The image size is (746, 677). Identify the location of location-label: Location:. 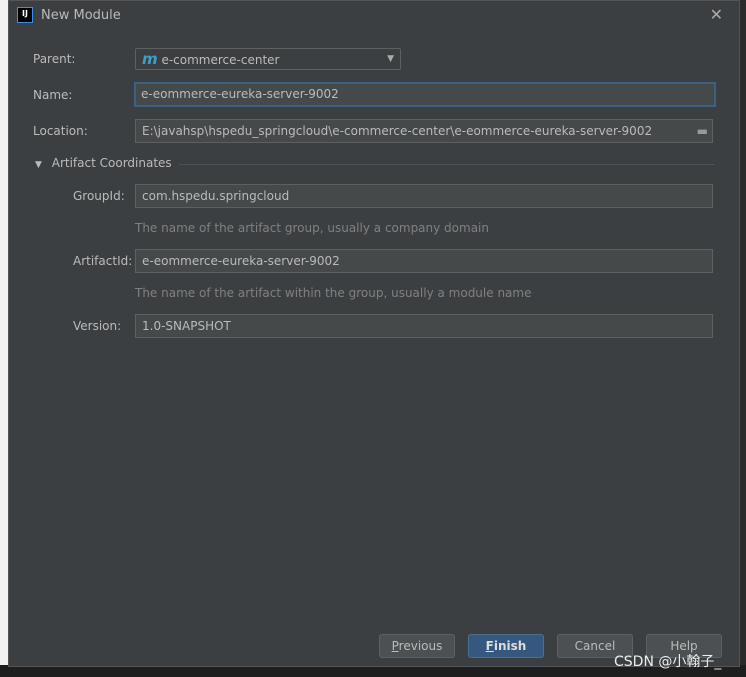
(60, 131).